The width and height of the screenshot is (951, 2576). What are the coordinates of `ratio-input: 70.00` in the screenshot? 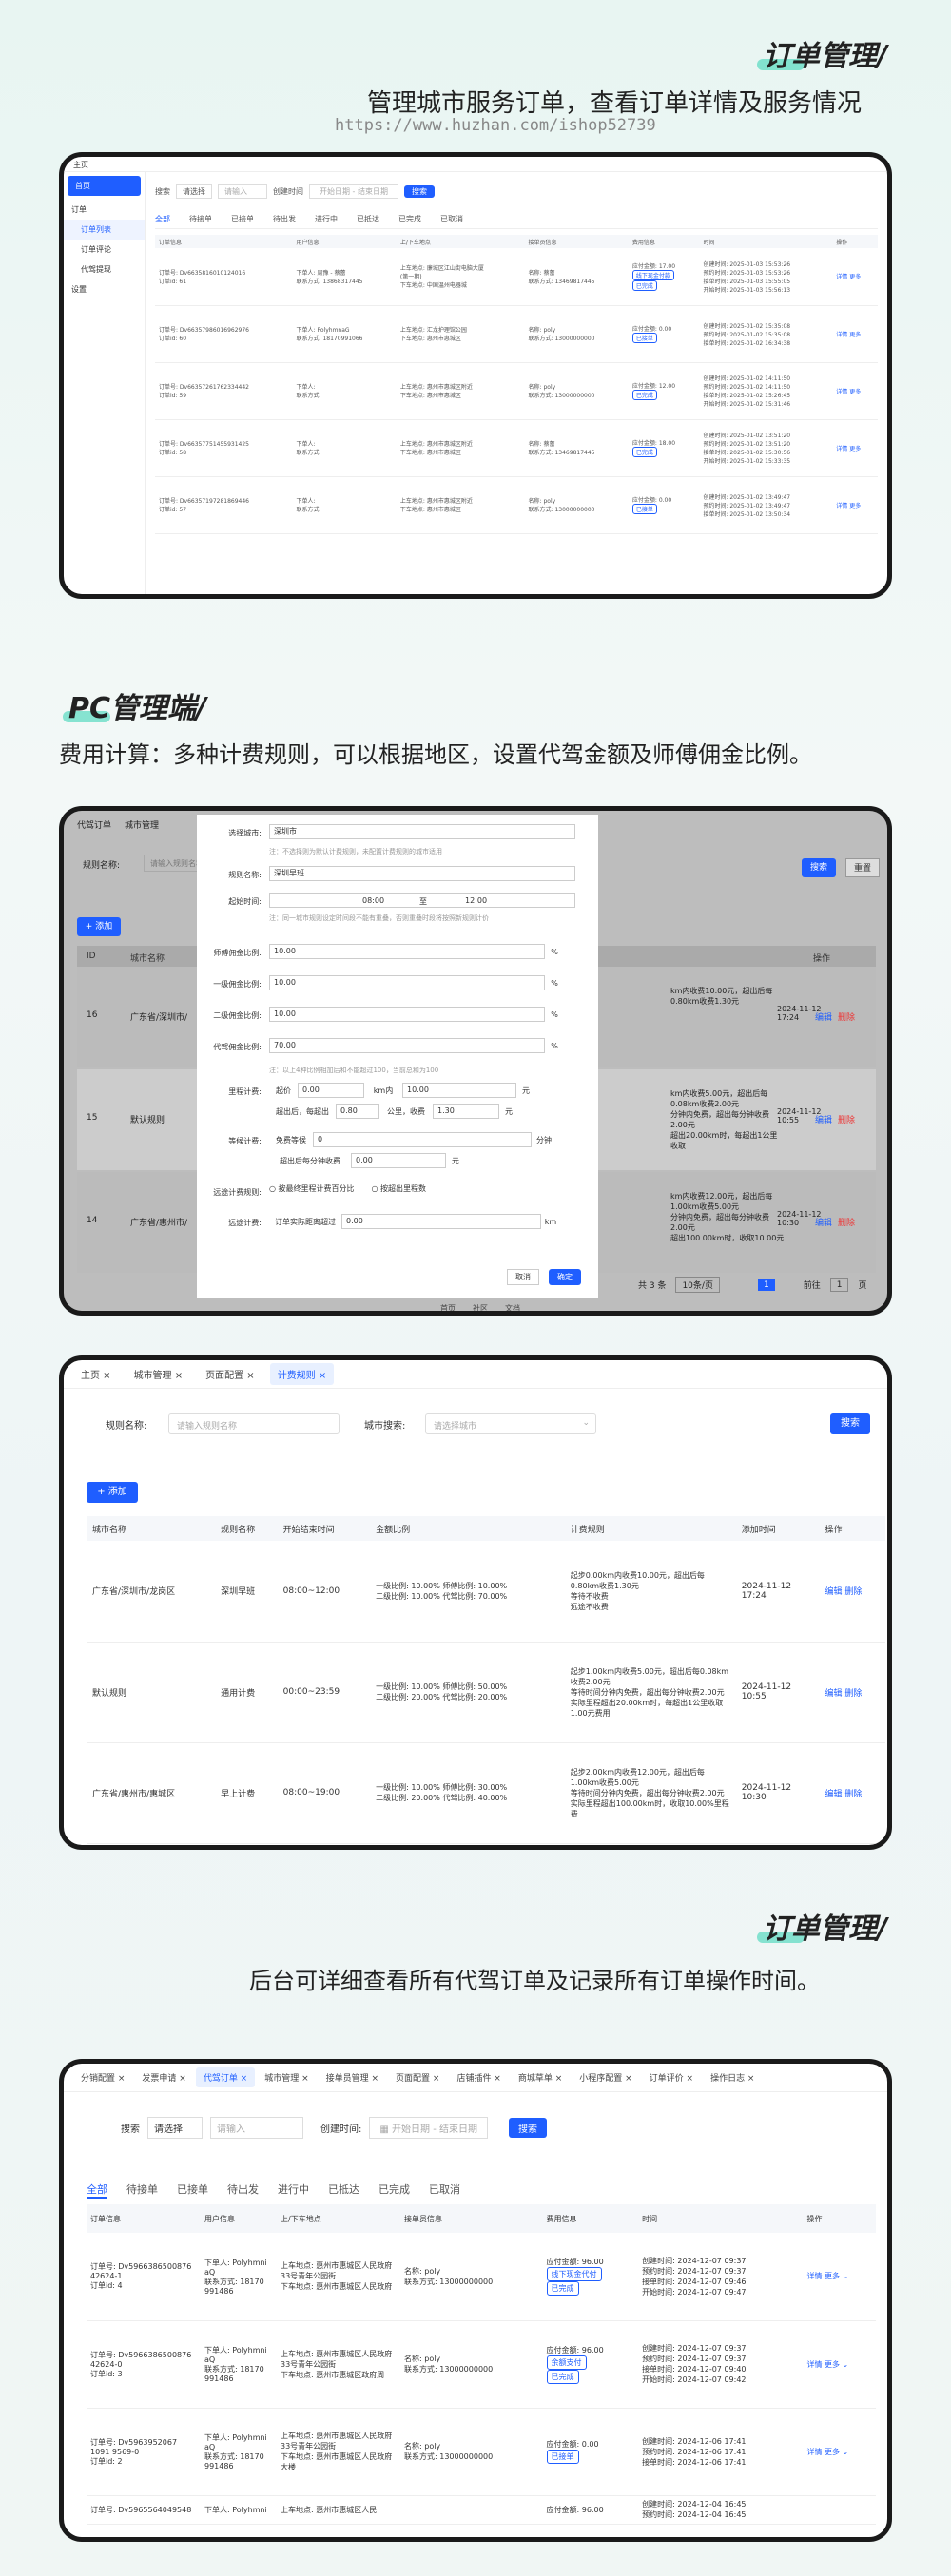 It's located at (407, 1046).